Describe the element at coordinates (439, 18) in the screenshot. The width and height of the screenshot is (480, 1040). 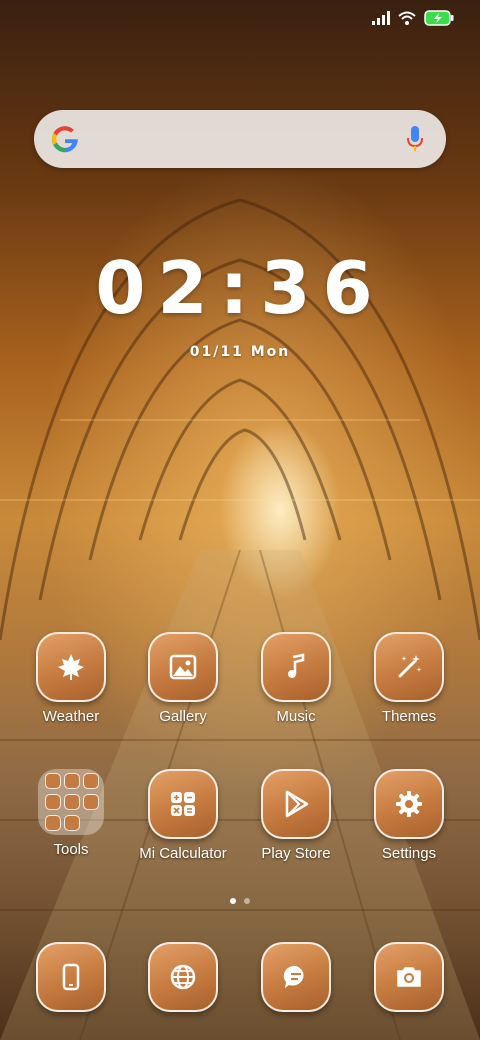
I see `battery-charging-icon` at that location.